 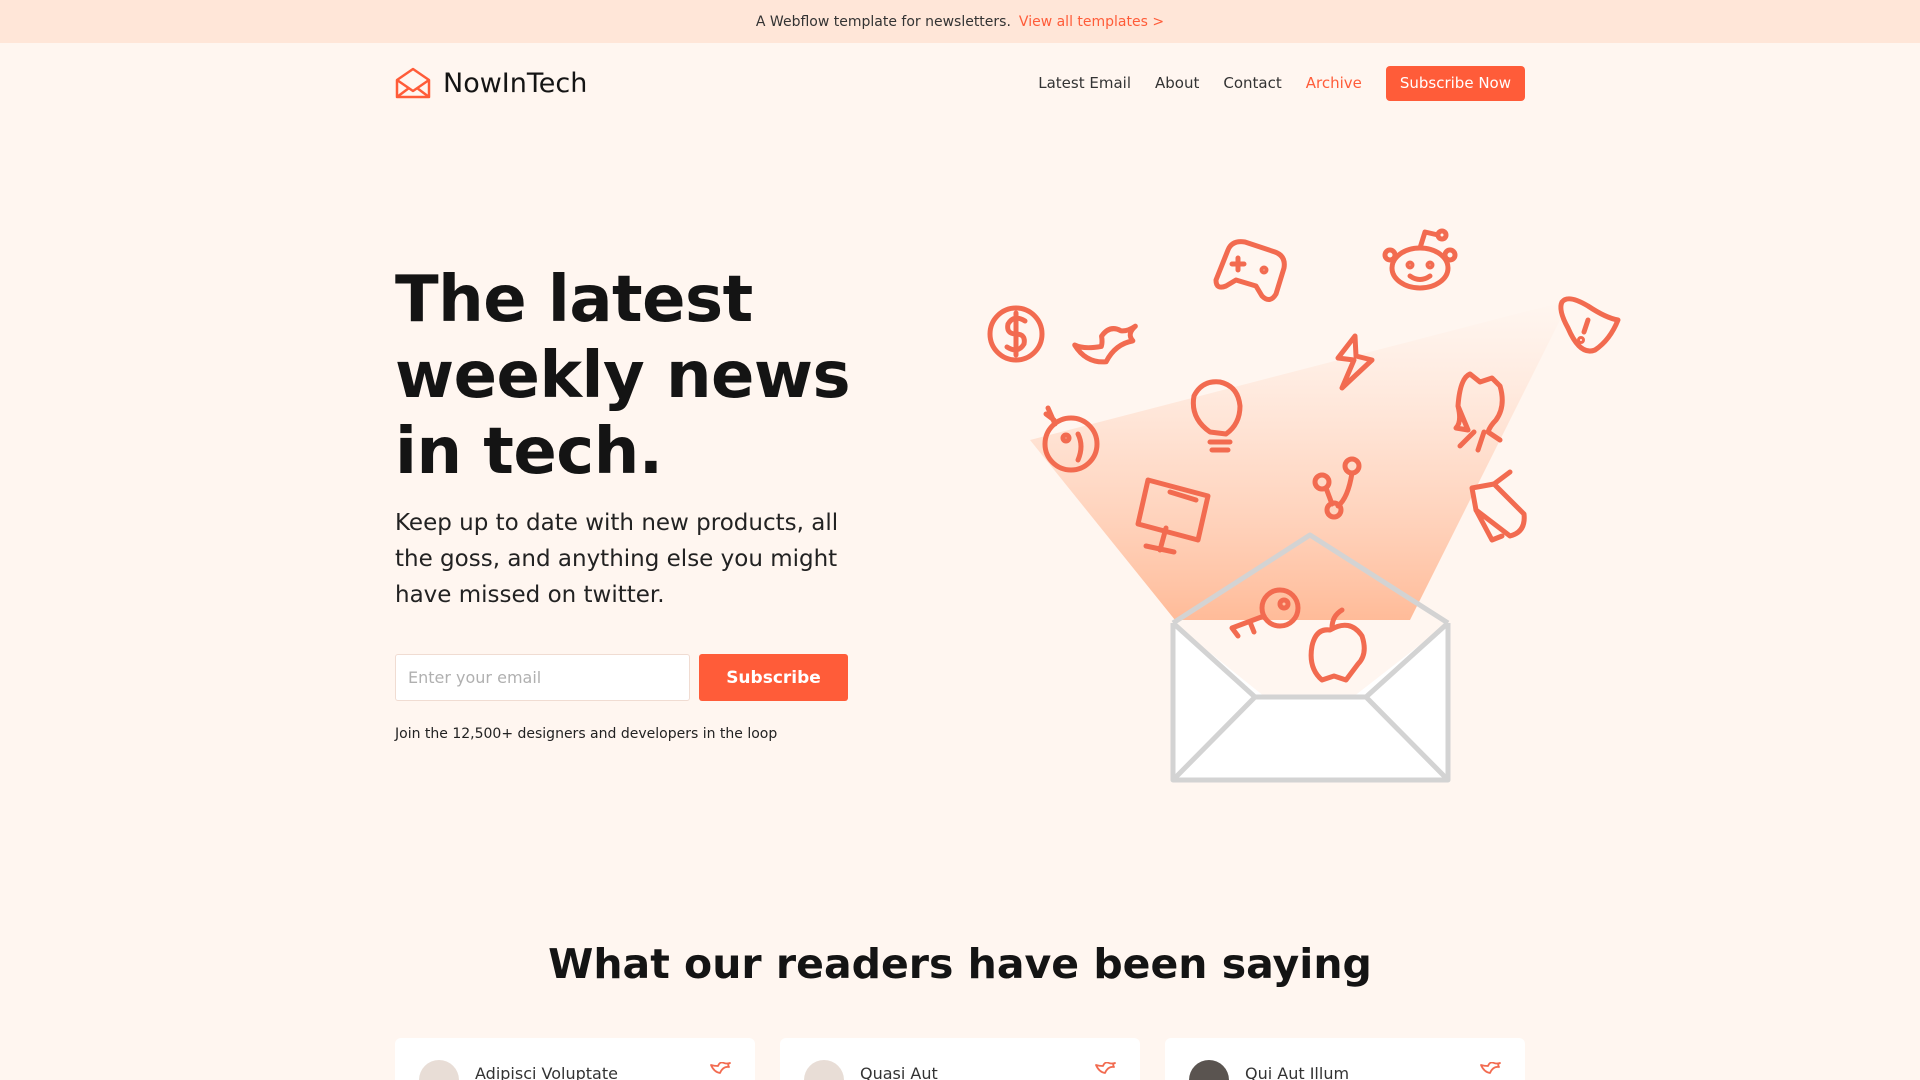 I want to click on subscribe-now-button: Subscribe Now, so click(x=1455, y=83).